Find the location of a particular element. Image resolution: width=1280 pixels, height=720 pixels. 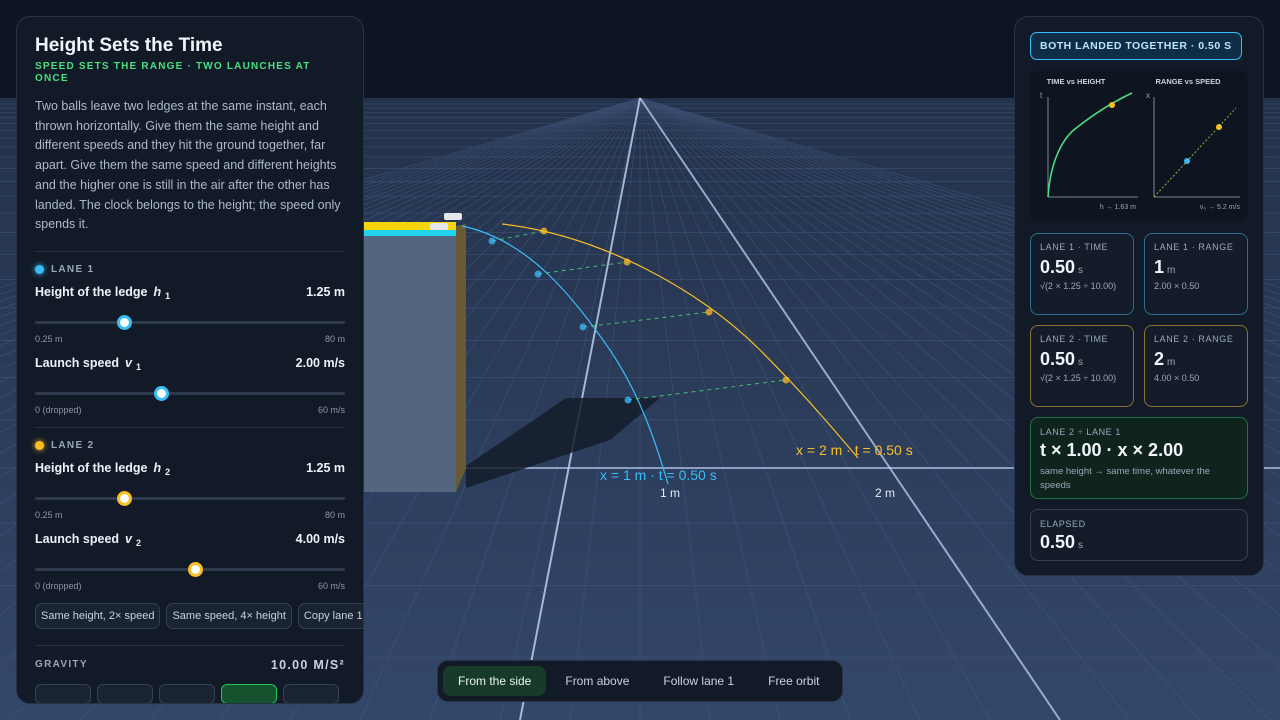

elapsed-card: ELAPSED 0.50 s is located at coordinates (1139, 535).